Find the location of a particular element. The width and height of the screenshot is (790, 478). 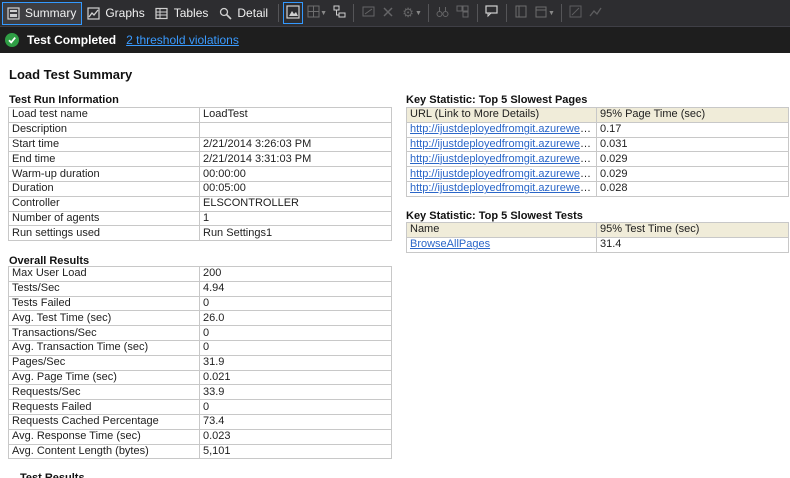

threshold-violations-link: 2 threshold violations is located at coordinates (182, 40).